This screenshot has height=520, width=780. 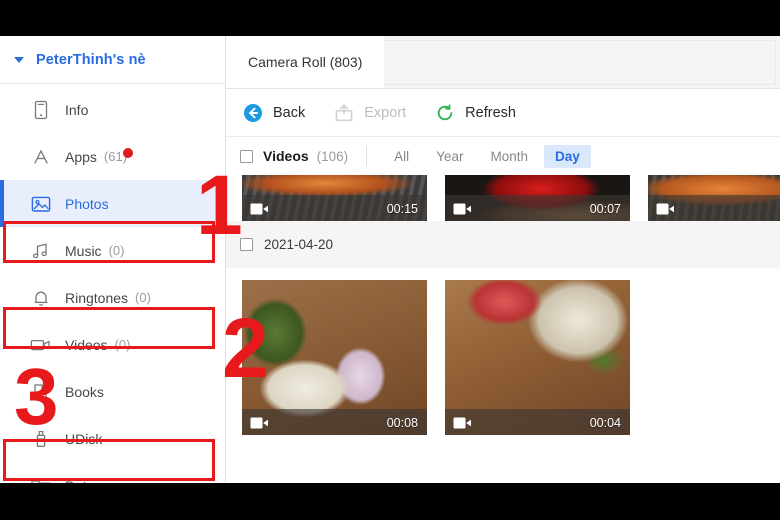 I want to click on segment-year: Year, so click(x=449, y=156).